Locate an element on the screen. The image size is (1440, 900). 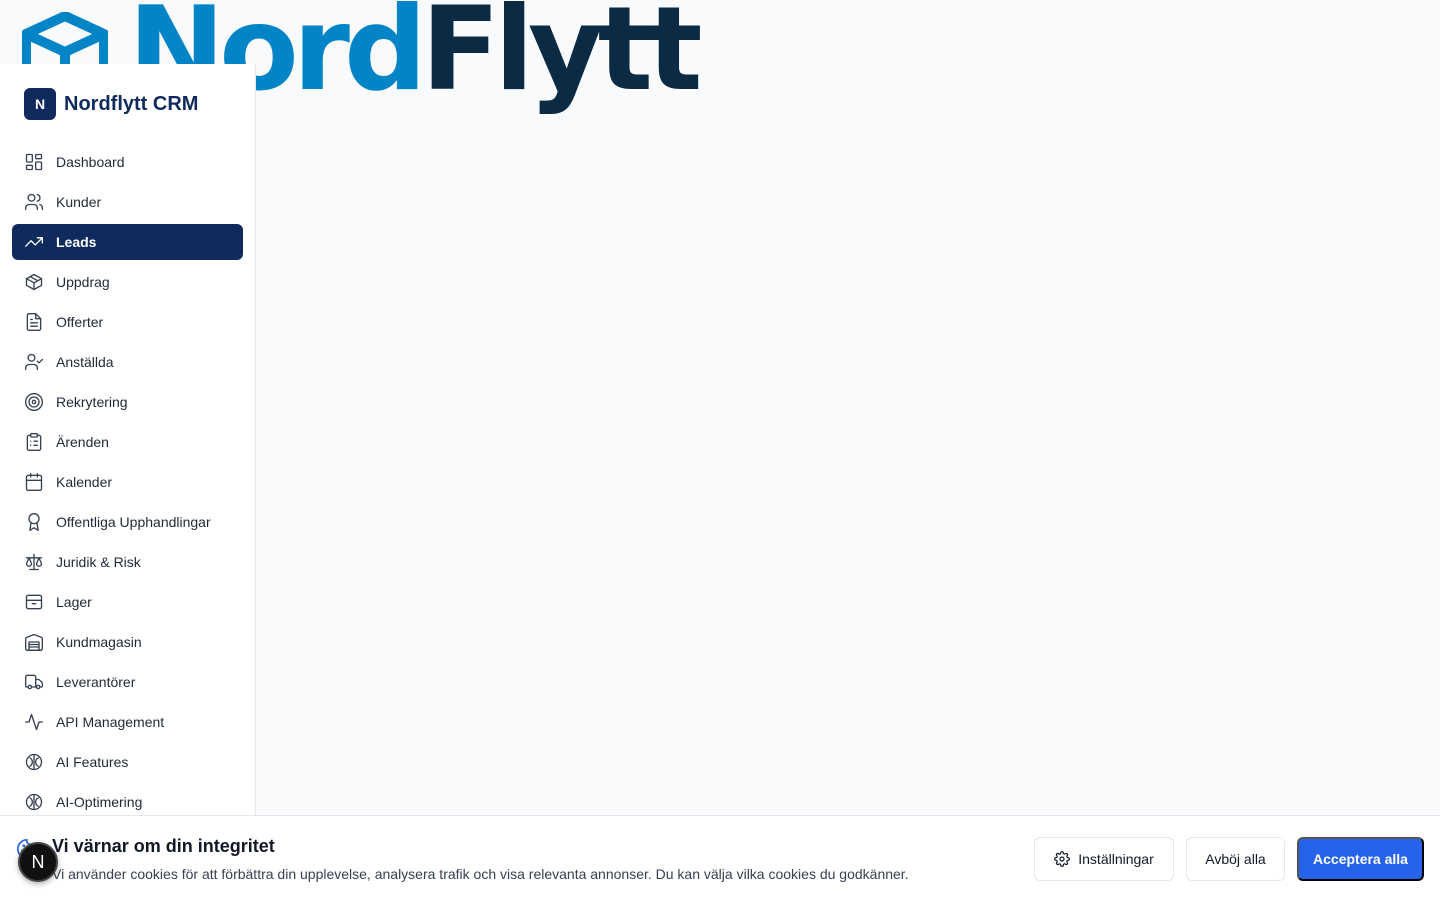
sidebar-item-label: Uppdrag is located at coordinates (83, 282).